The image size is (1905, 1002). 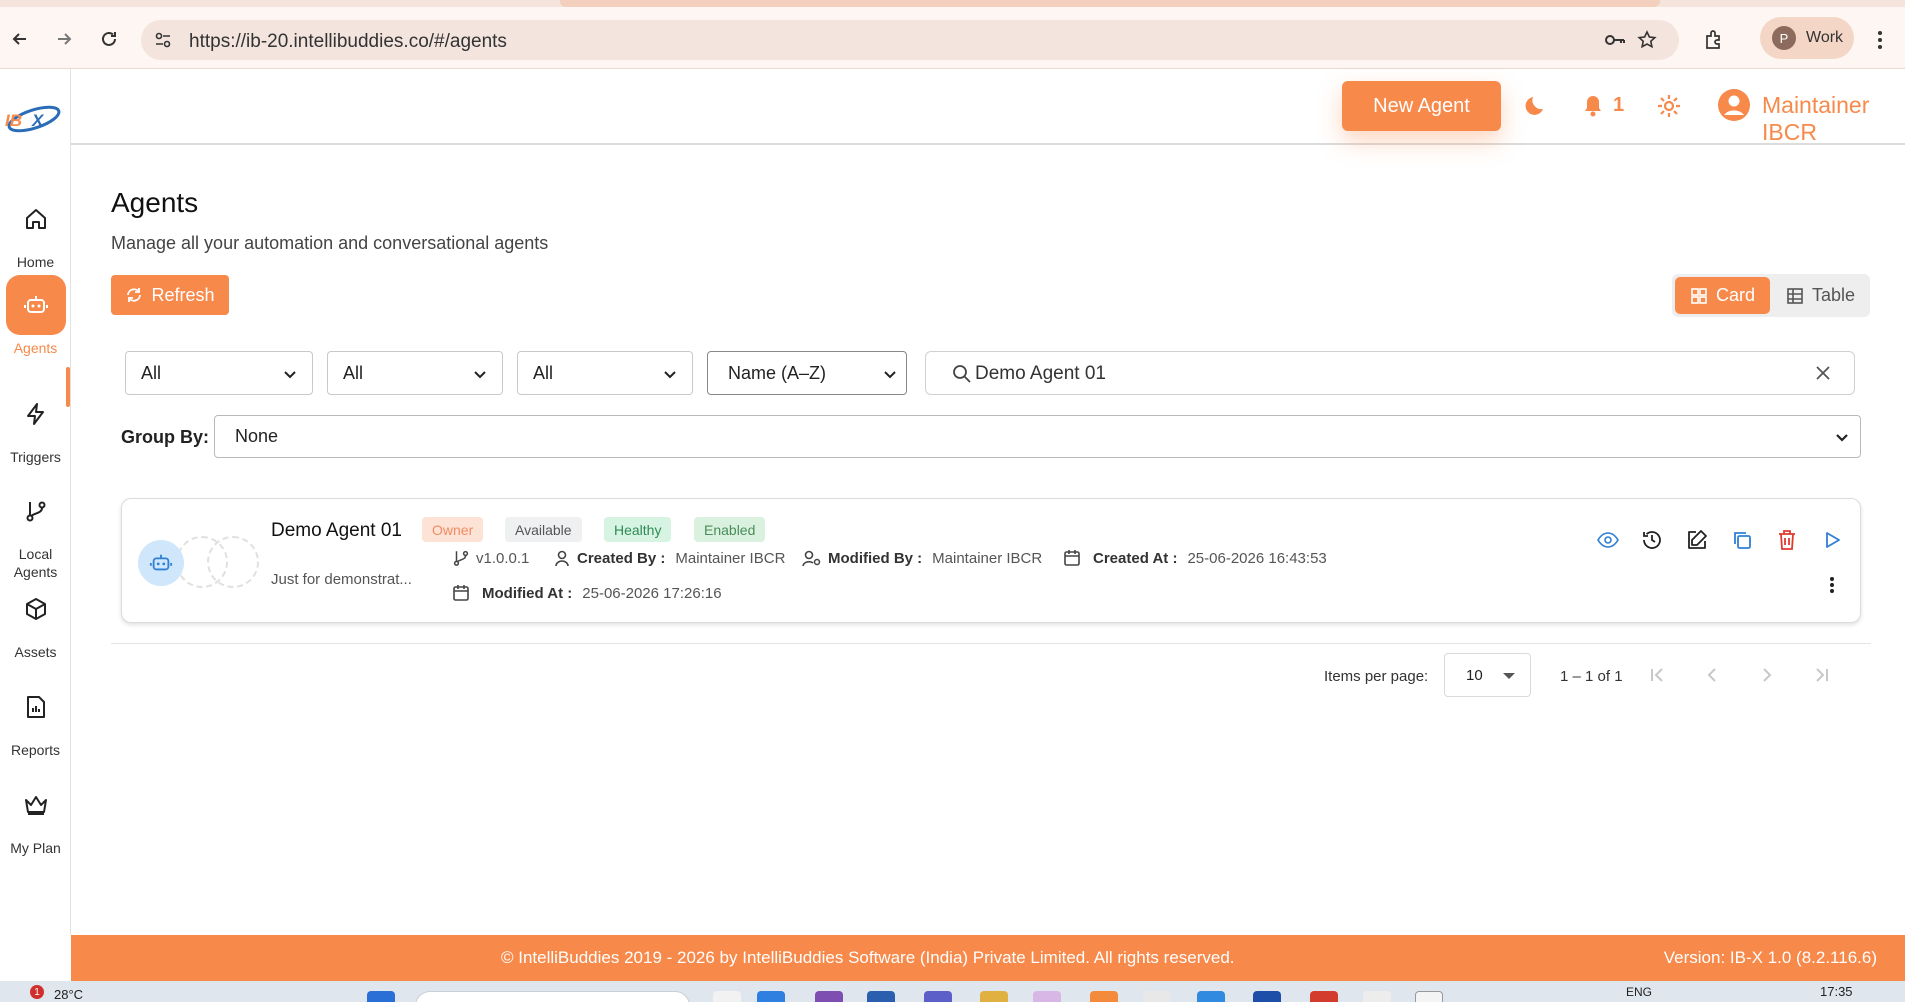 What do you see at coordinates (64, 39) in the screenshot?
I see `forward-icon` at bounding box center [64, 39].